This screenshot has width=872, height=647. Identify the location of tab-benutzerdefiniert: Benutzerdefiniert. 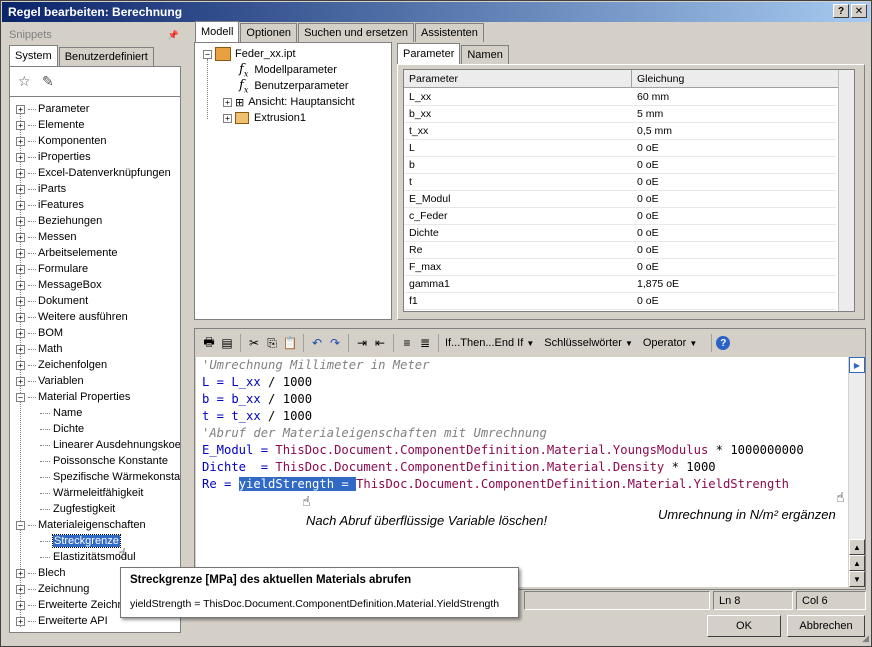
(106, 56).